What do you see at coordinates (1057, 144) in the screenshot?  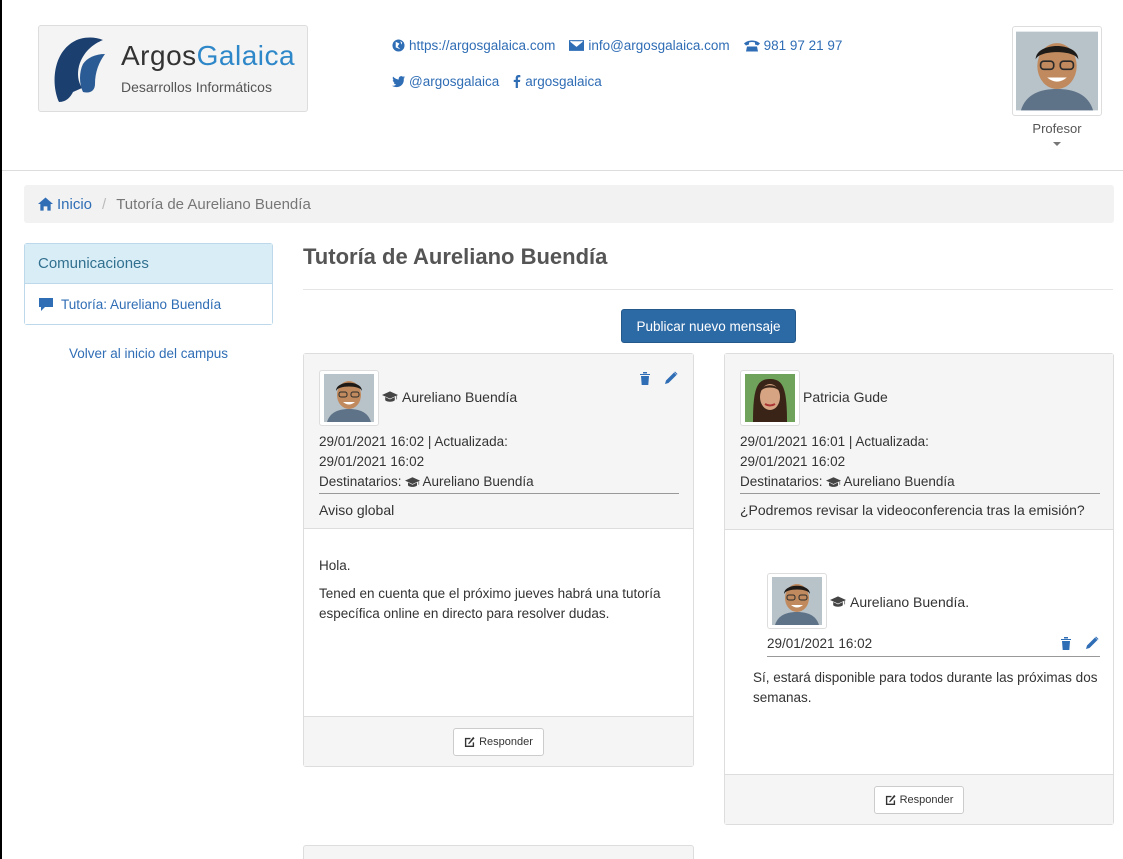 I see `chevron-down-icon` at bounding box center [1057, 144].